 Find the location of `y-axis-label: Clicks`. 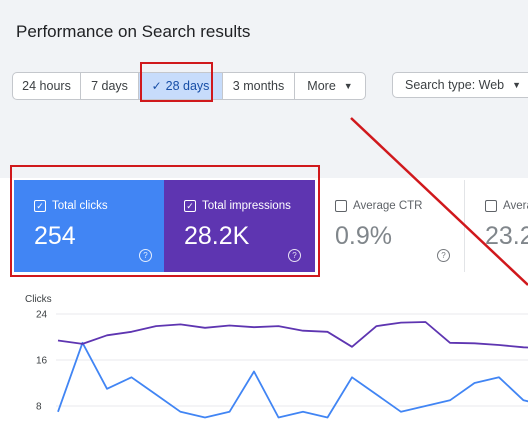

y-axis-label: Clicks is located at coordinates (38, 299).